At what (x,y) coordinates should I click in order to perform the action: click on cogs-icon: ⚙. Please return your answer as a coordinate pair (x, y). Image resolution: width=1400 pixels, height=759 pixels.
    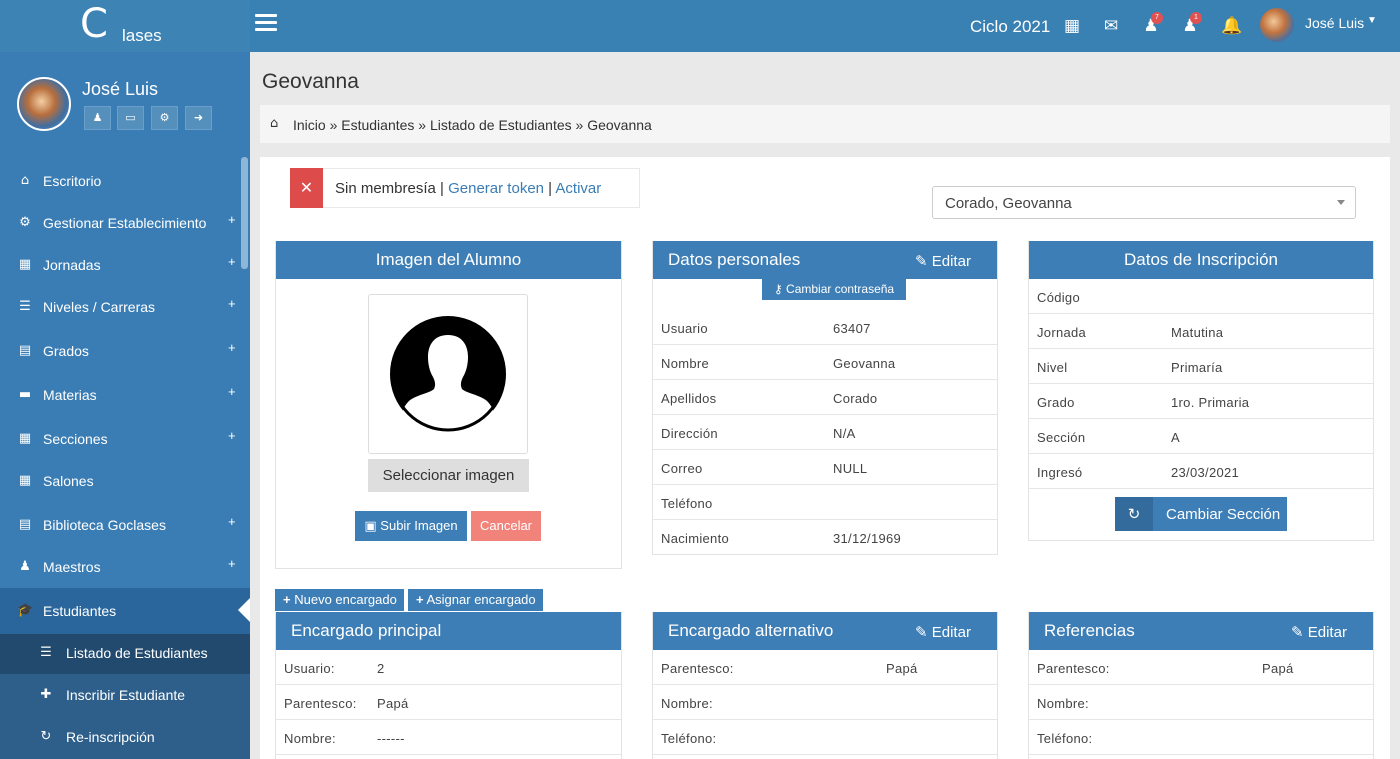
    Looking at the image, I should click on (25, 222).